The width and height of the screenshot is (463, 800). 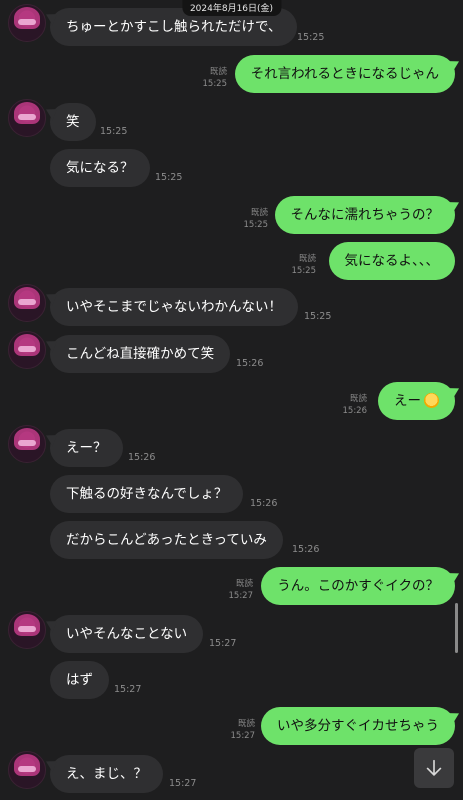 What do you see at coordinates (391, 261) in the screenshot?
I see `message-bubble-outgoing: 気になるよ、、、` at bounding box center [391, 261].